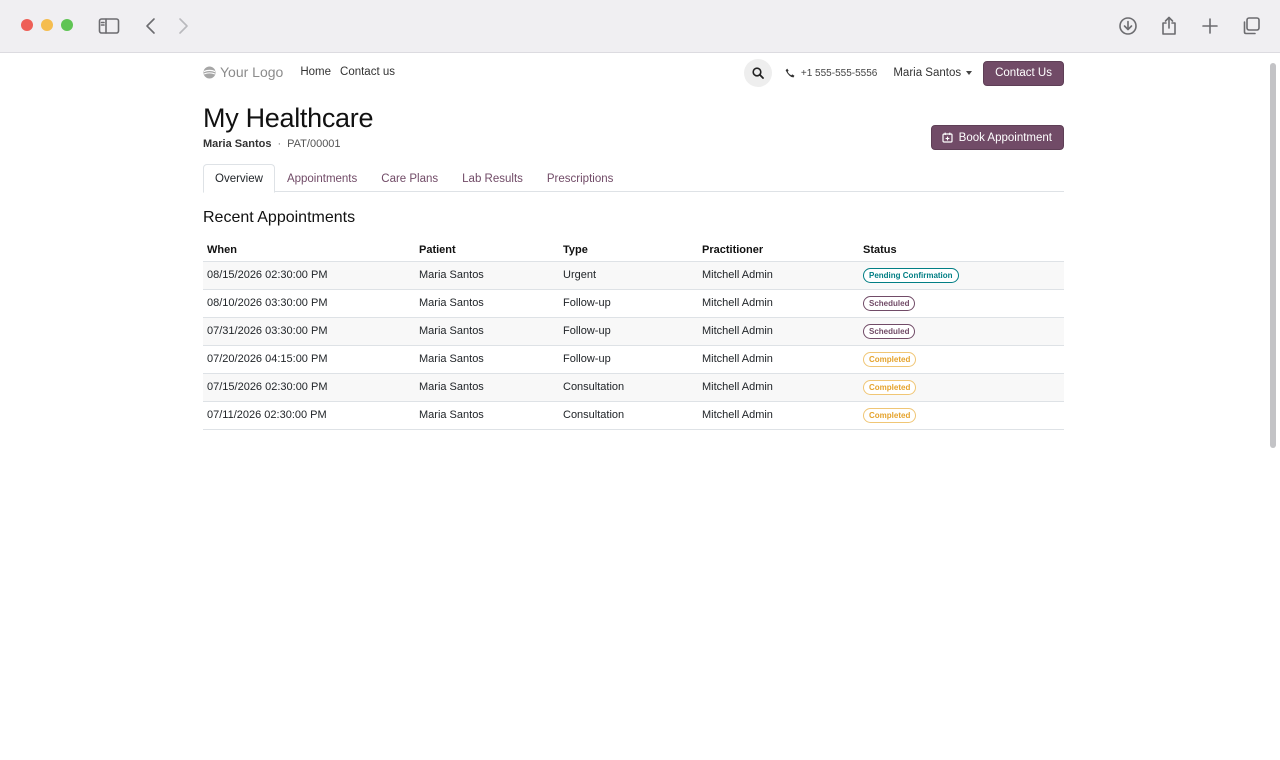  What do you see at coordinates (239, 178) in the screenshot?
I see `tab-overview: Overview` at bounding box center [239, 178].